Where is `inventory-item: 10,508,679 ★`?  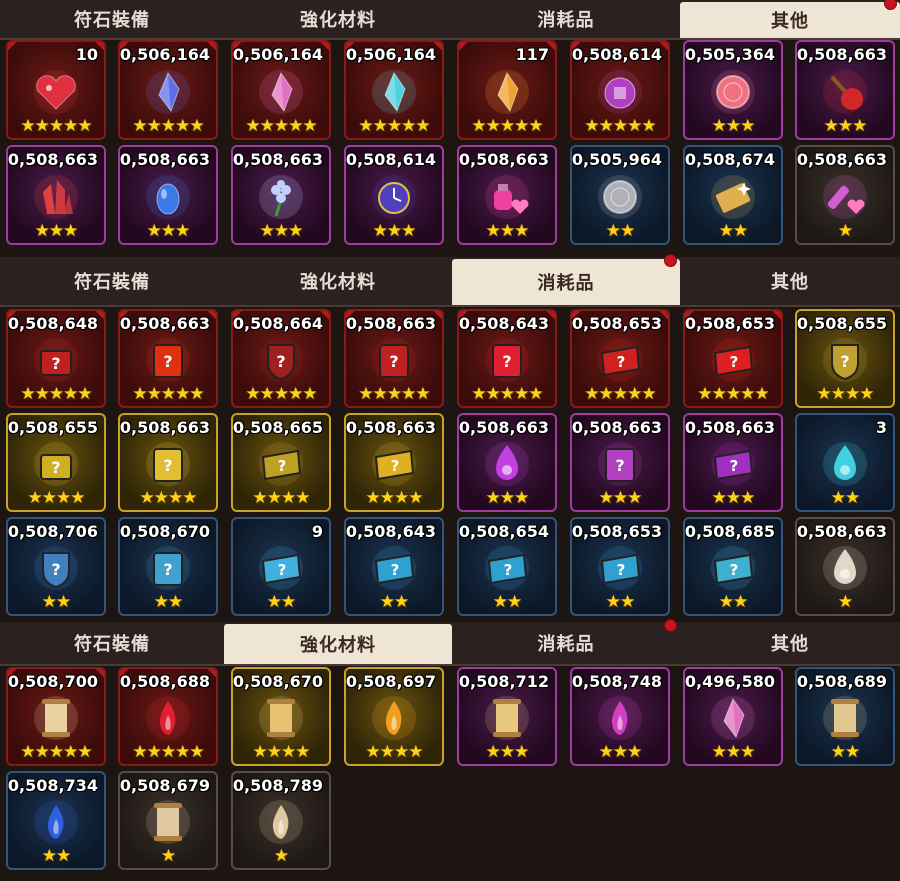 inventory-item: 10,508,679 ★ is located at coordinates (168, 820).